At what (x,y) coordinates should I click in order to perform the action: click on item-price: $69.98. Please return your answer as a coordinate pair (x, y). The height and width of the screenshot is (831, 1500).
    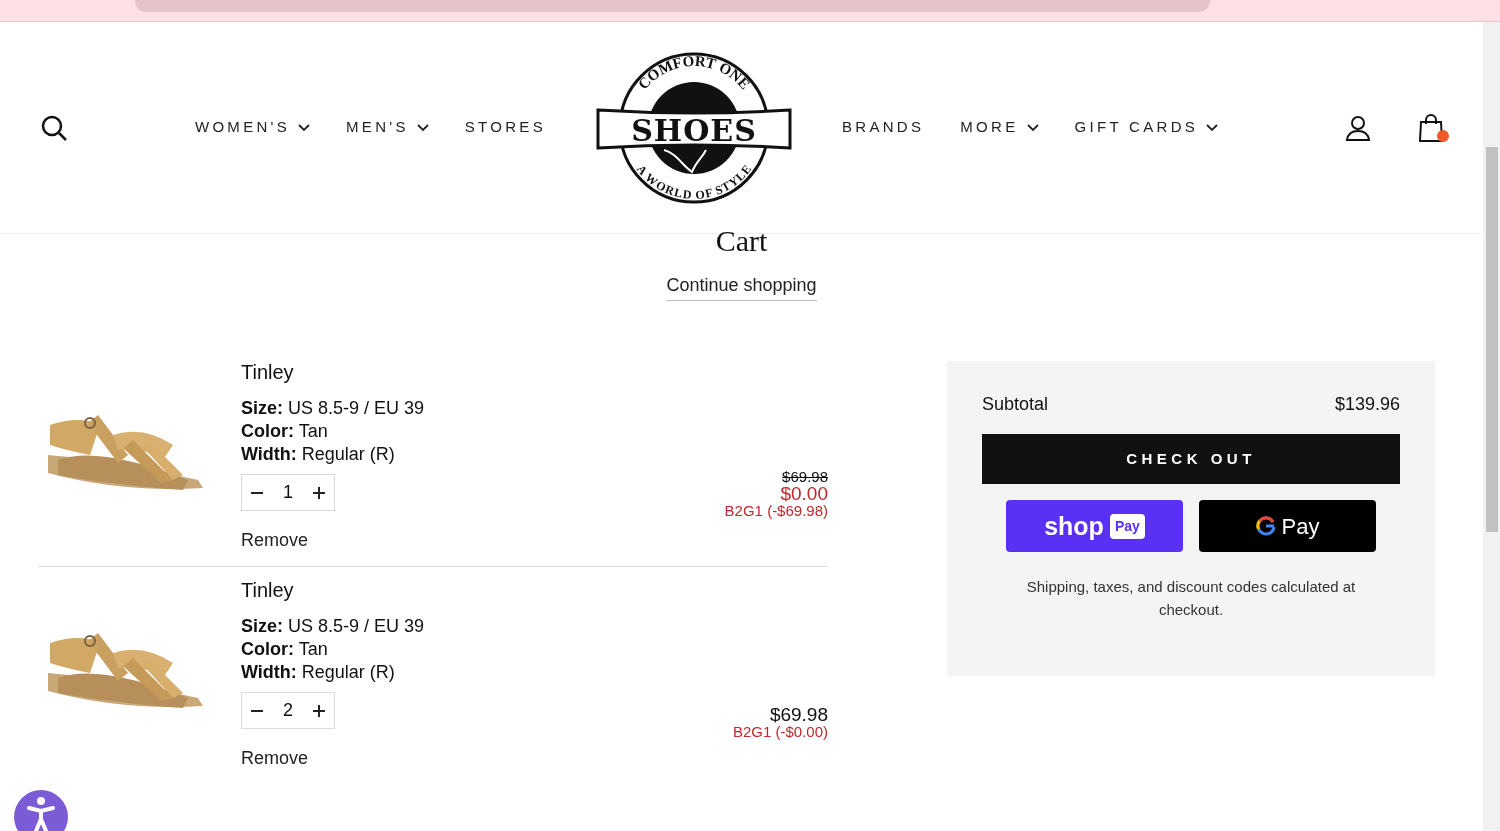
    Looking at the image, I should click on (798, 714).